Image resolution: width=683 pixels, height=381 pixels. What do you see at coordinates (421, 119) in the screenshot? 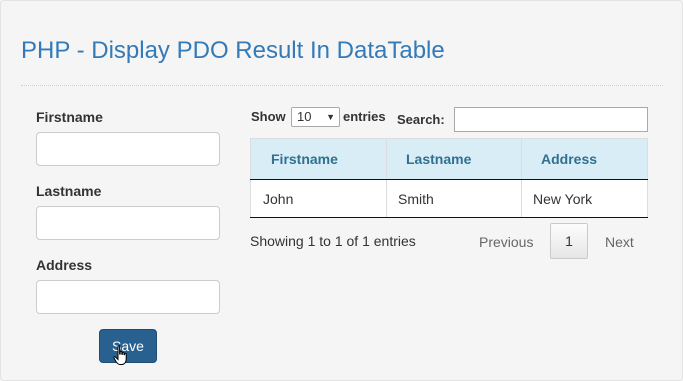
I see `search-label: Search:` at bounding box center [421, 119].